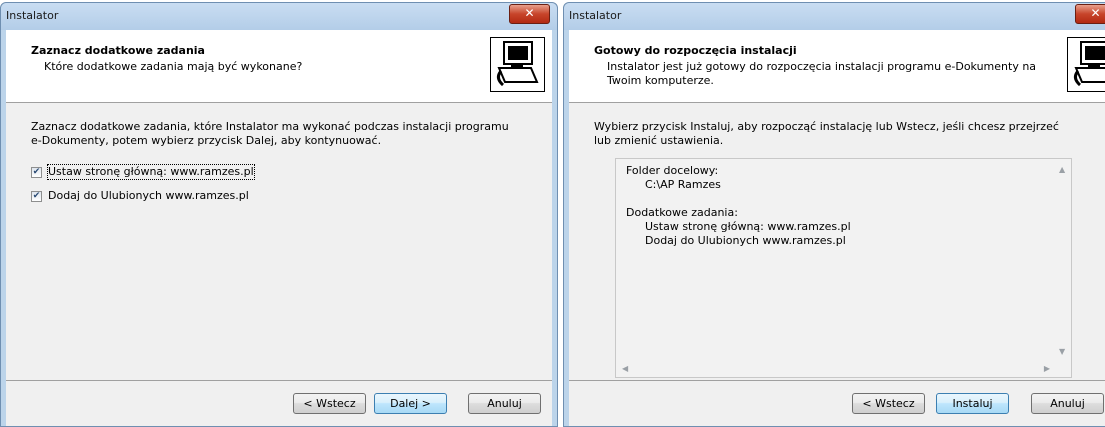  I want to click on scroll-down-icon: ▼, so click(1062, 351).